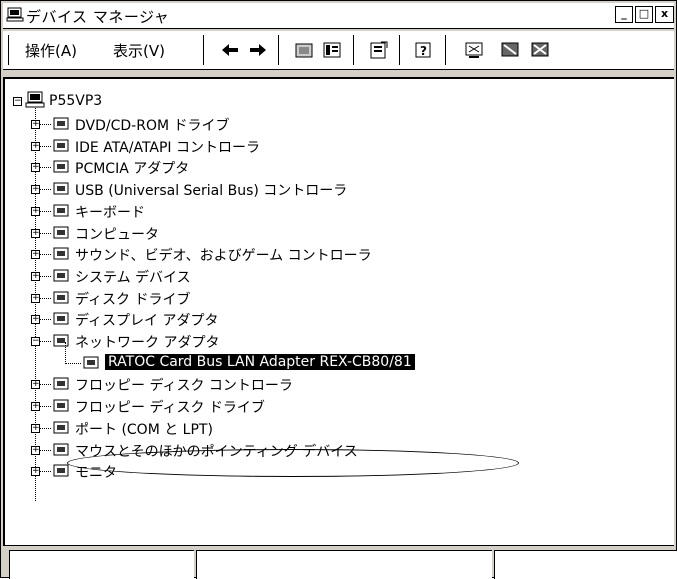 The height and width of the screenshot is (579, 677). I want to click on tree-category-item: + サウンド、ビデオ、およびゲーム コントローラ, so click(325, 254).